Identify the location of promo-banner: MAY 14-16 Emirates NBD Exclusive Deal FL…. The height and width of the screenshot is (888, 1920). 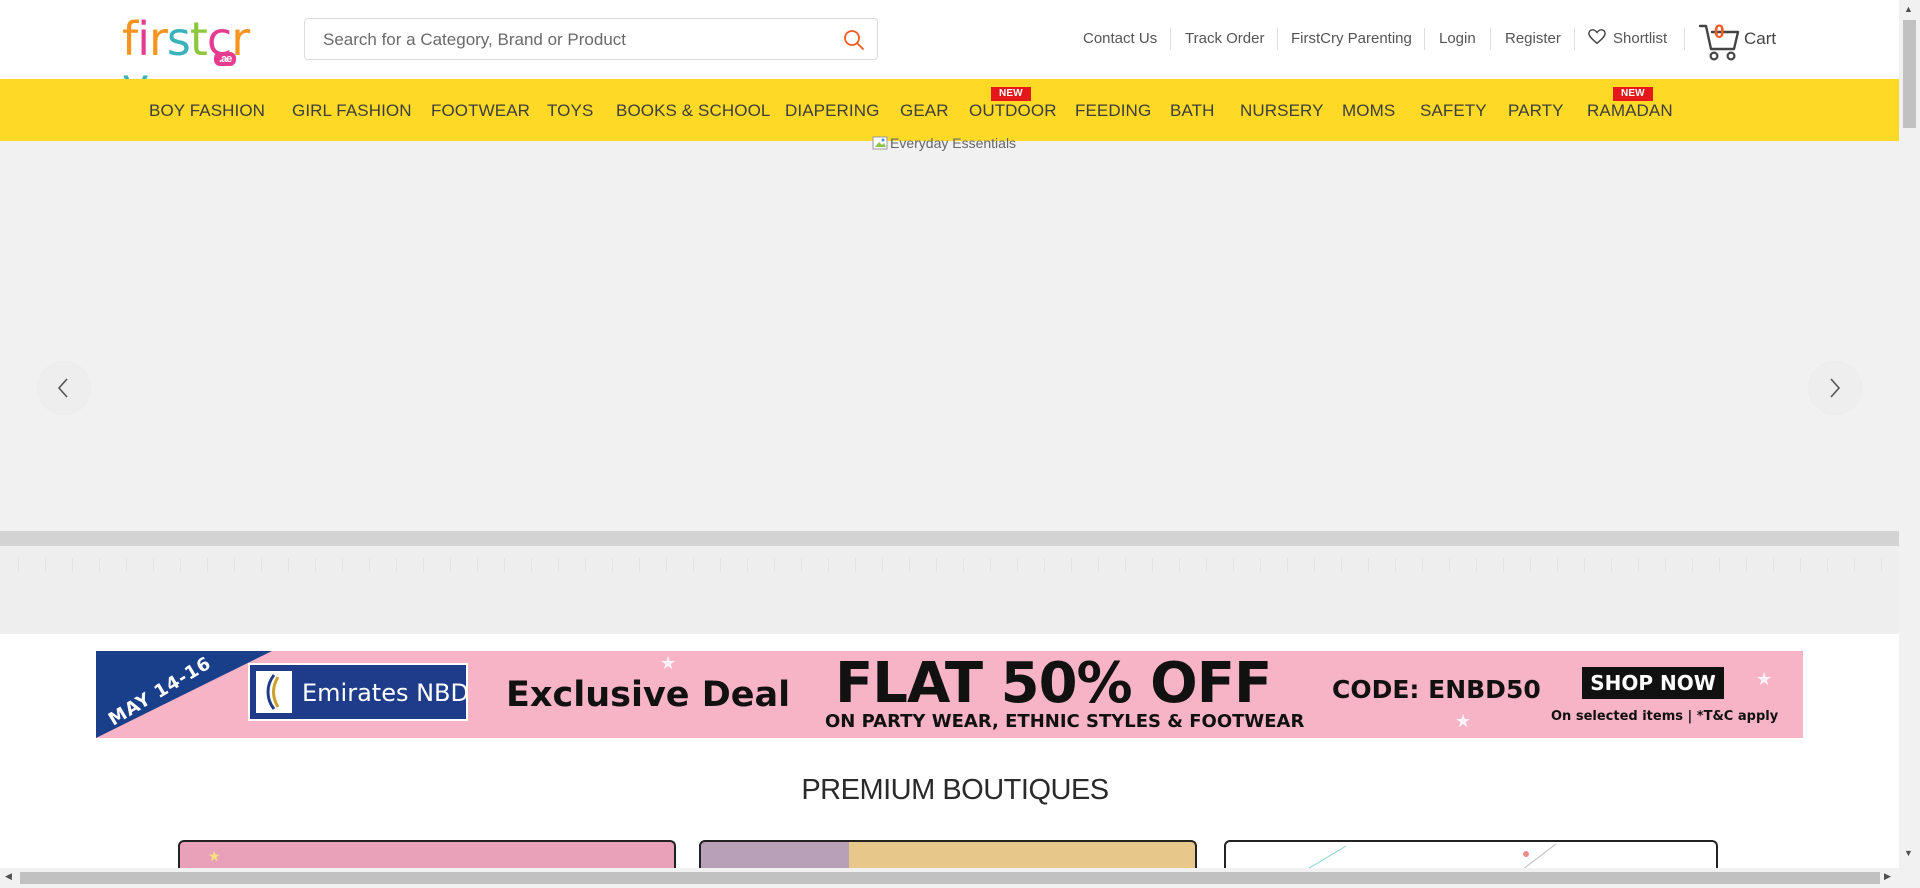
(949, 694).